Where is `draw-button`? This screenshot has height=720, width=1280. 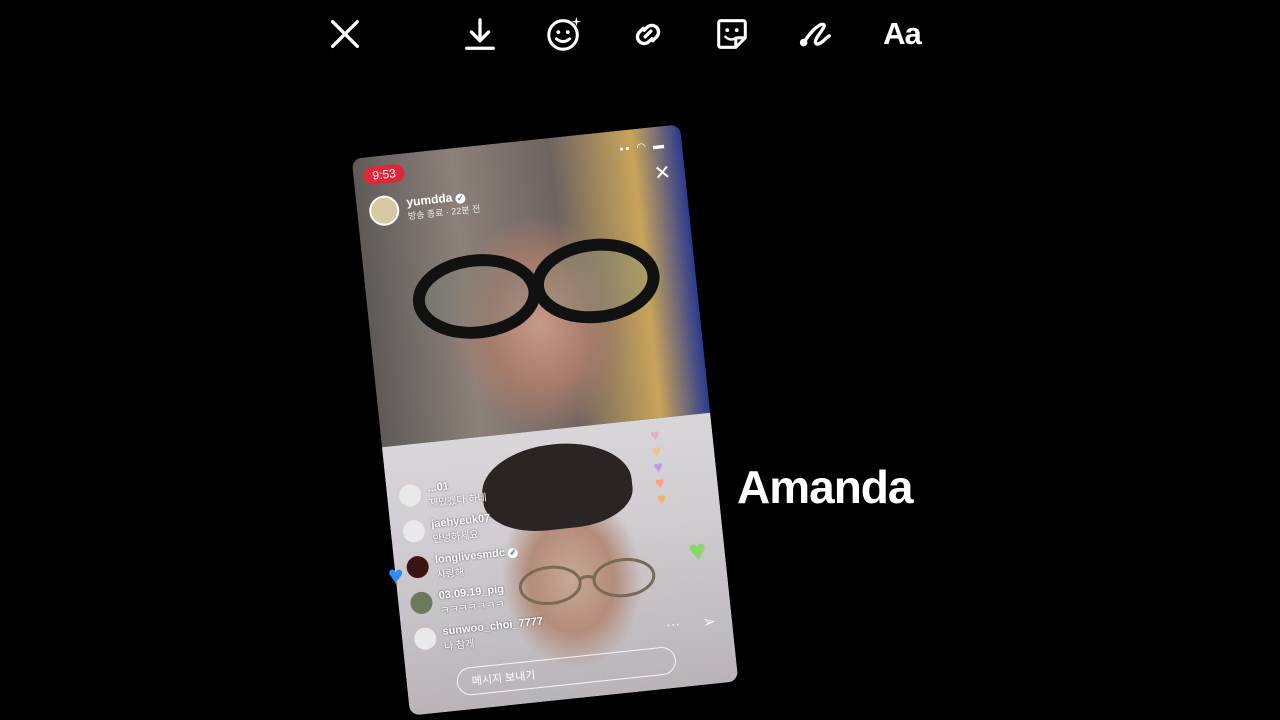
draw-button is located at coordinates (816, 34).